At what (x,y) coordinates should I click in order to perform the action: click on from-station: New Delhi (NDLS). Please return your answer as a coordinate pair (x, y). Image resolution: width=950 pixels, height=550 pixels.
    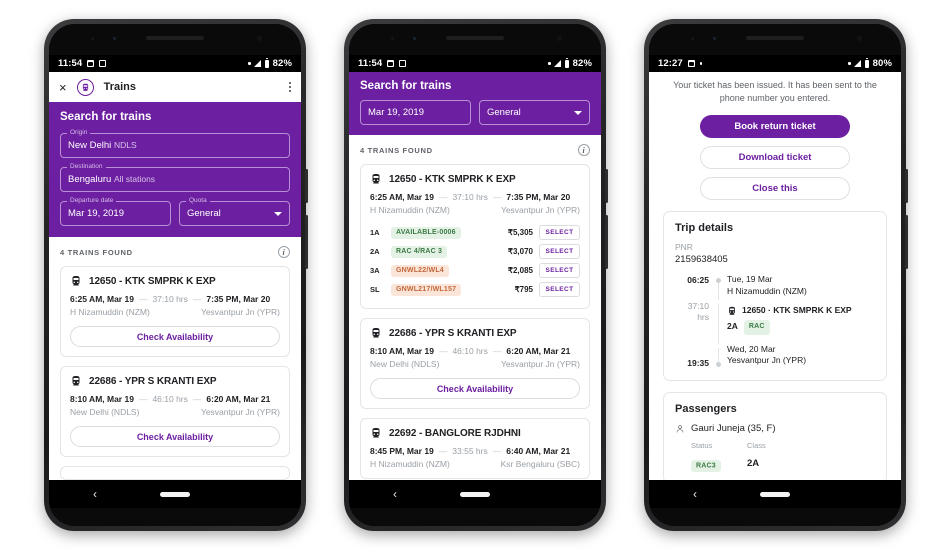
    Looking at the image, I should click on (105, 412).